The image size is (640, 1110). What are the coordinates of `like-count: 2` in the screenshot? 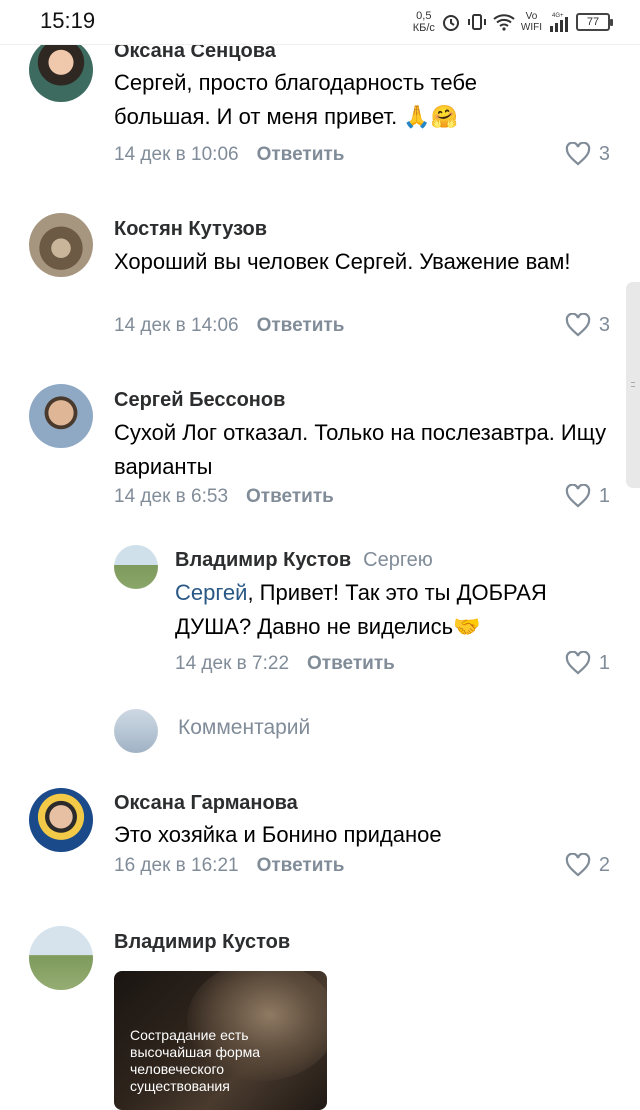 It's located at (604, 864).